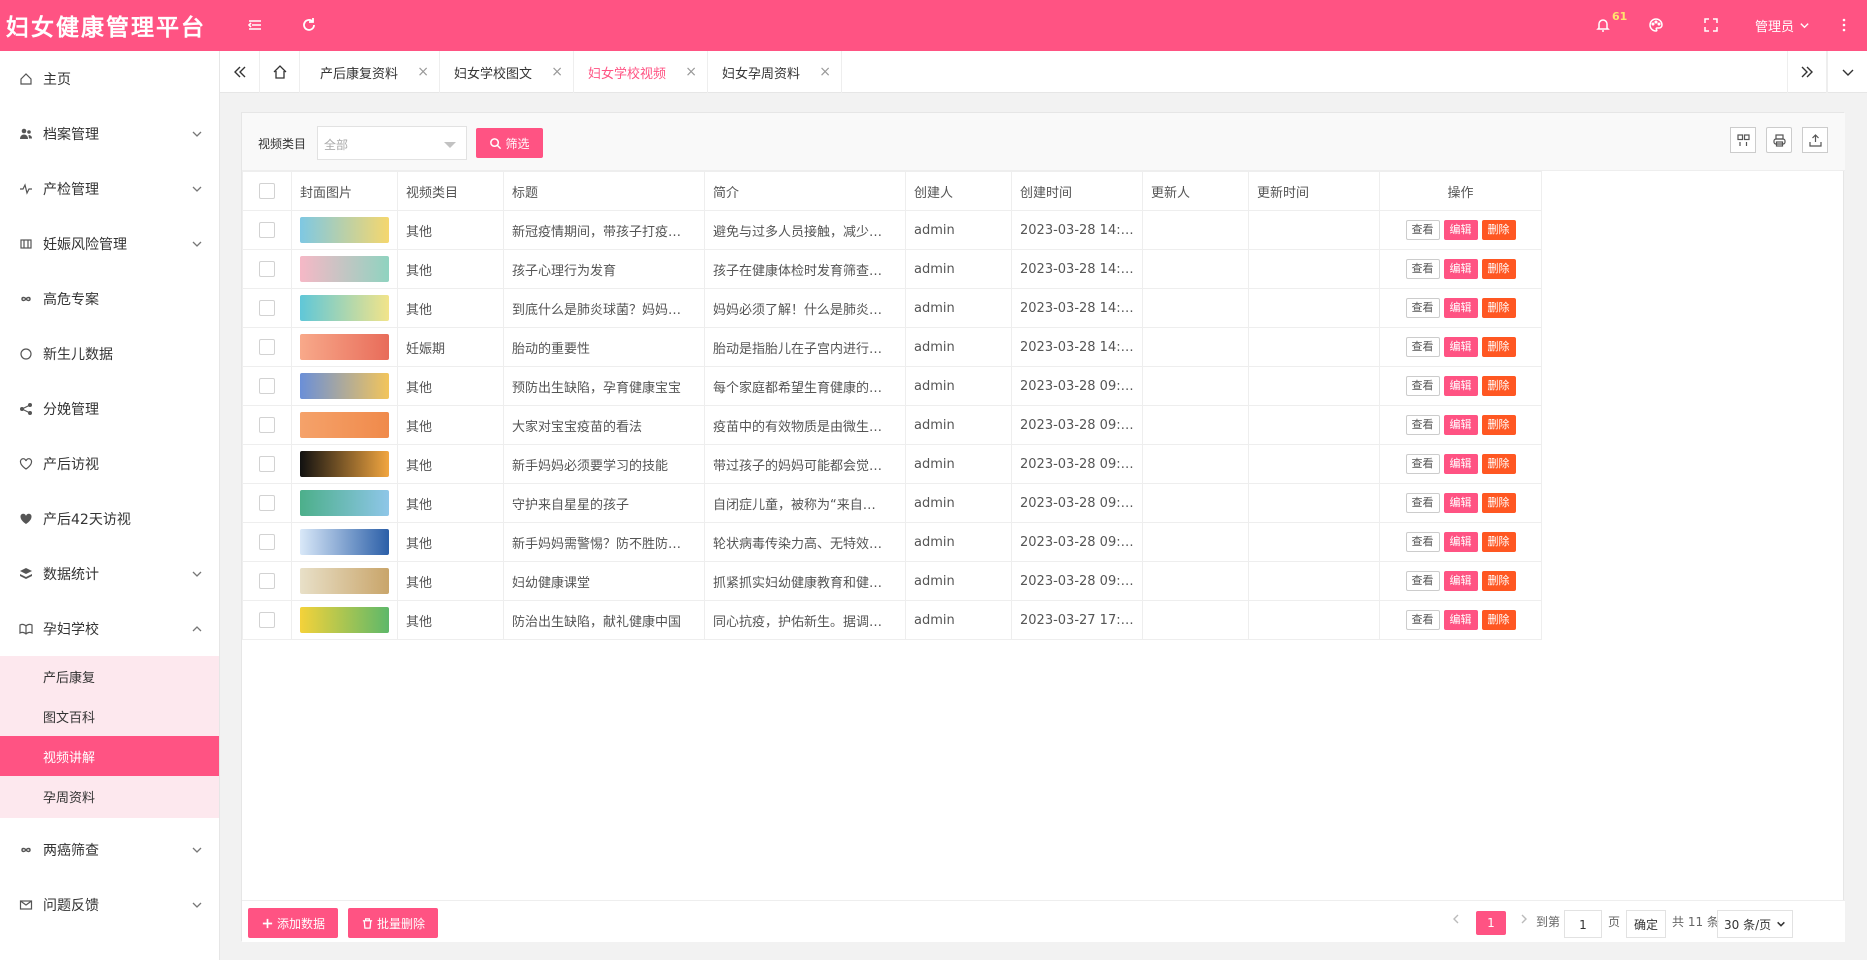  Describe the element at coordinates (240, 72) in the screenshot. I see `tabs-scroll-left-icon` at that location.